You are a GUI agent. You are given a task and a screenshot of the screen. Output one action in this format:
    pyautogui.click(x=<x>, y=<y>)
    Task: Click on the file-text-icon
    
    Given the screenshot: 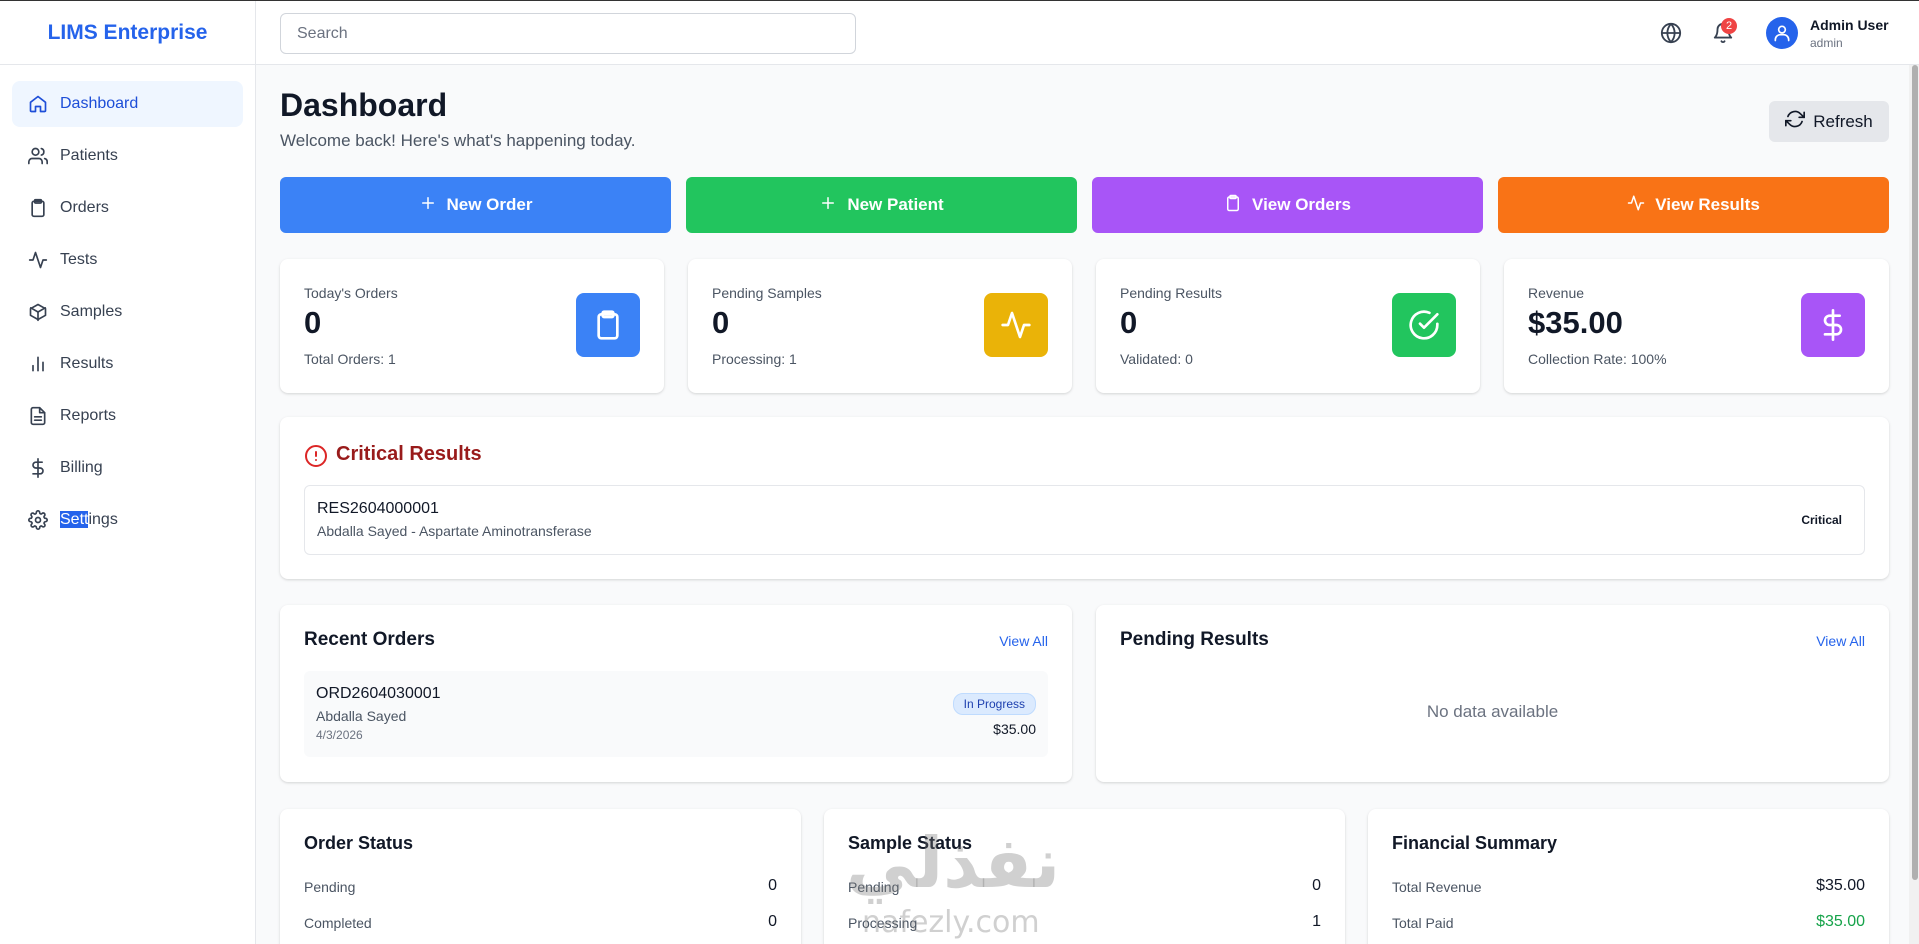 What is the action you would take?
    pyautogui.click(x=38, y=416)
    